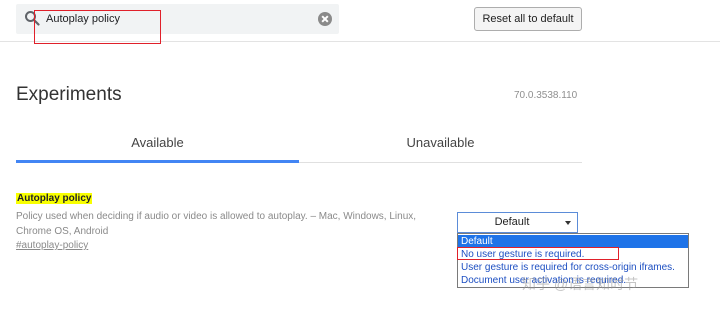 Image resolution: width=720 pixels, height=311 pixels. Describe the element at coordinates (440, 144) in the screenshot. I see `tab-unavailable: Unavailable` at that location.